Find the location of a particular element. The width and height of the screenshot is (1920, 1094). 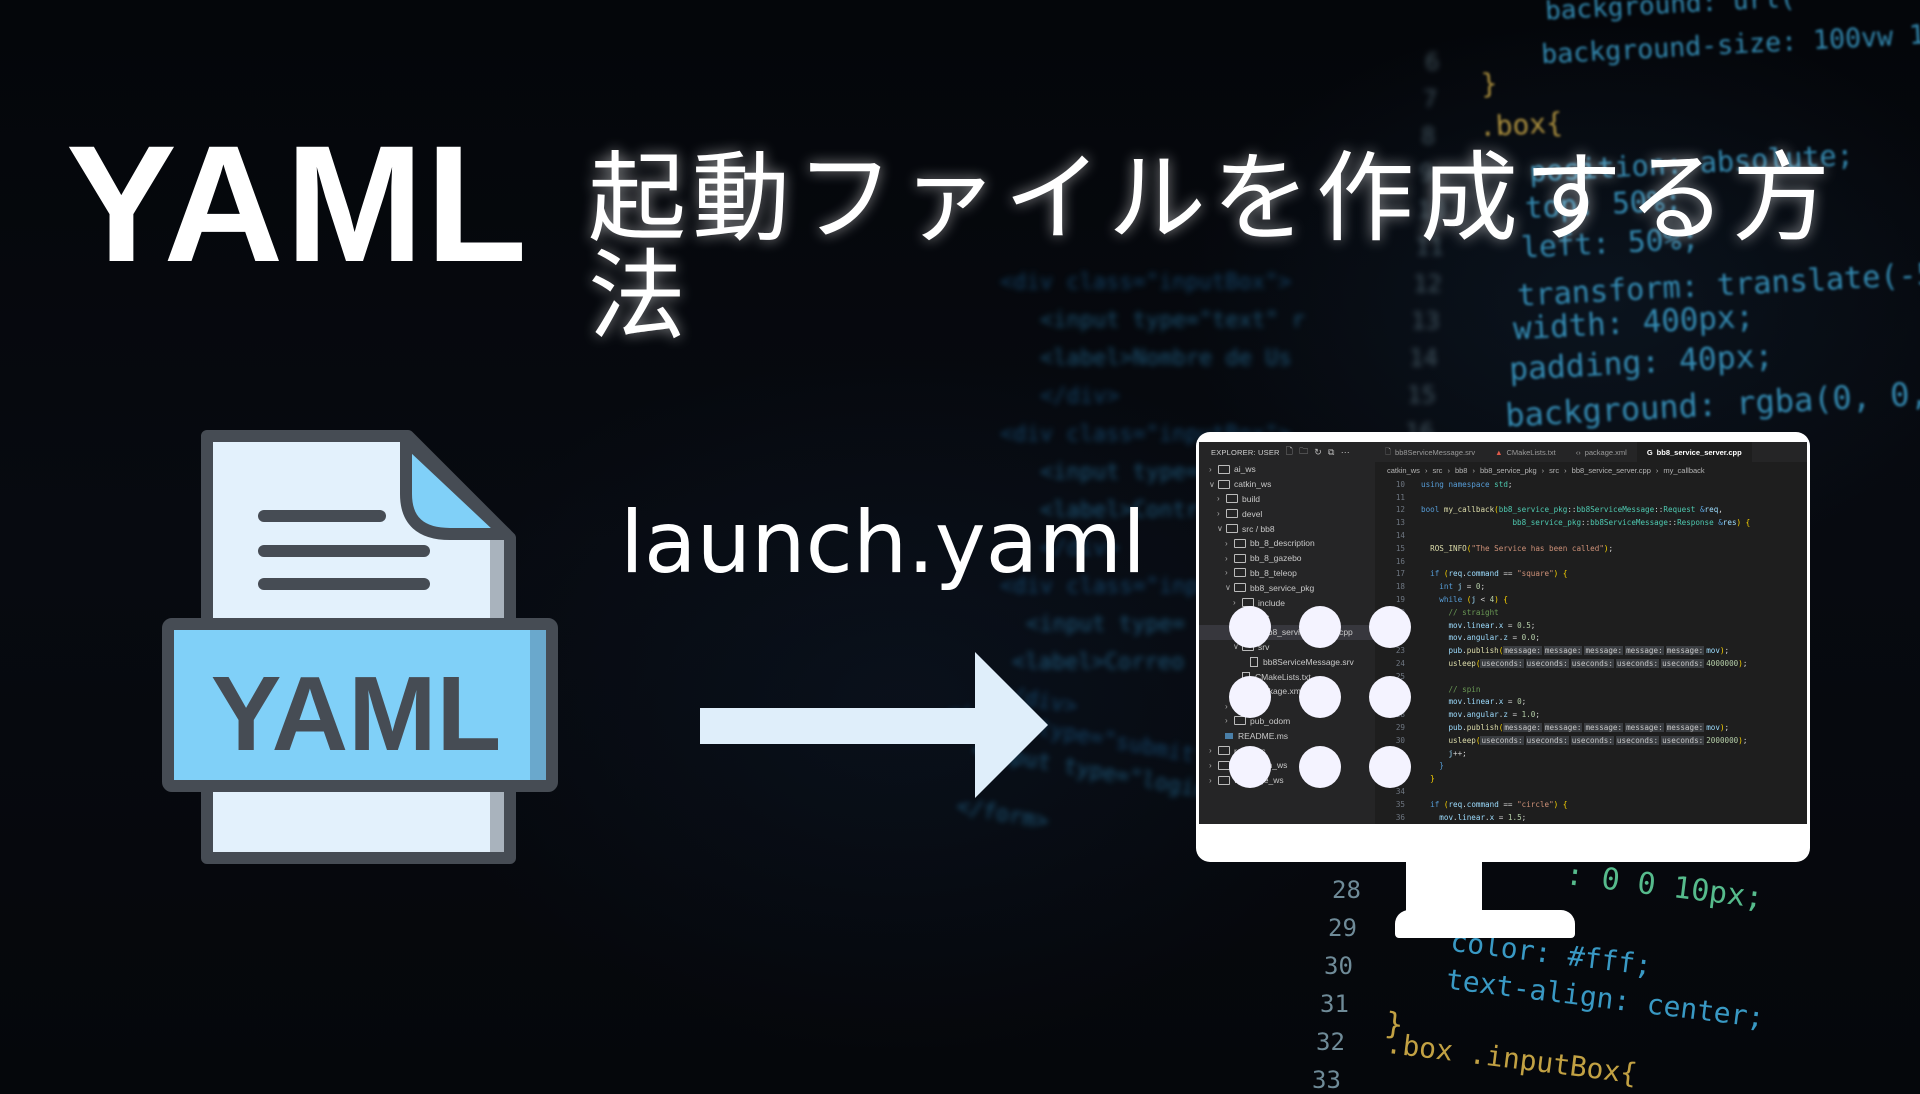

tree-item: › pub_odom is located at coordinates (1287, 721).